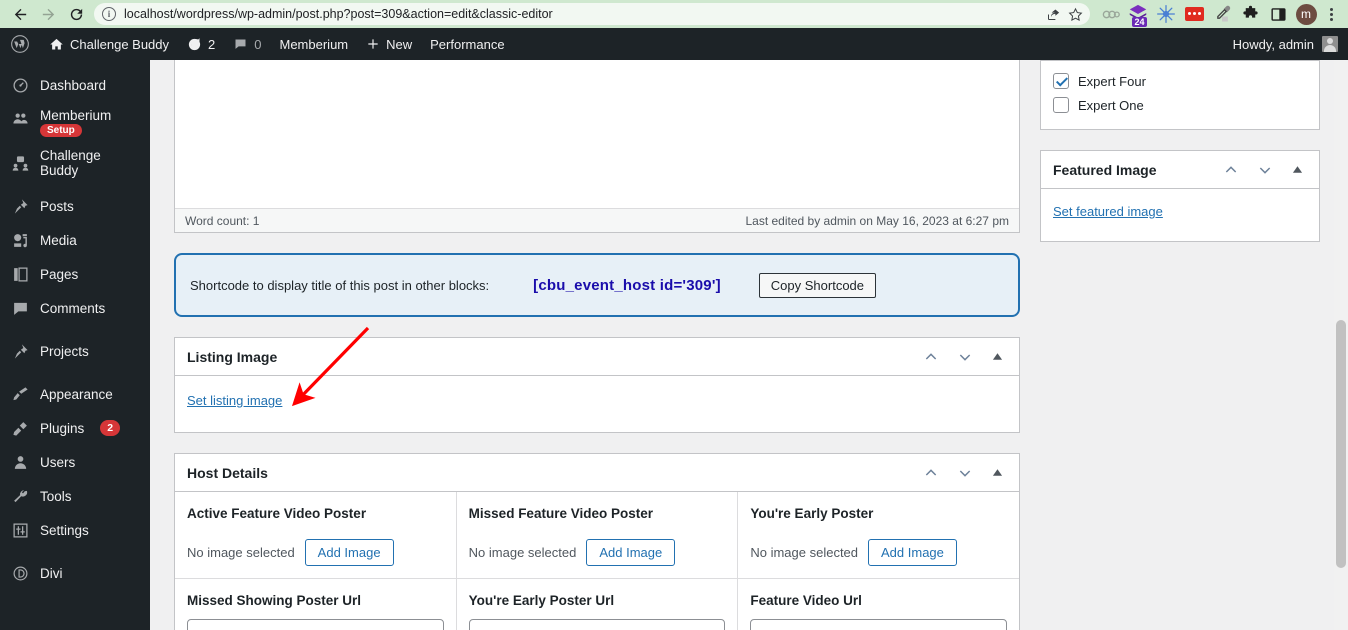 Image resolution: width=1348 pixels, height=630 pixels. What do you see at coordinates (1341, 444) in the screenshot?
I see `scrollbar-thumb` at bounding box center [1341, 444].